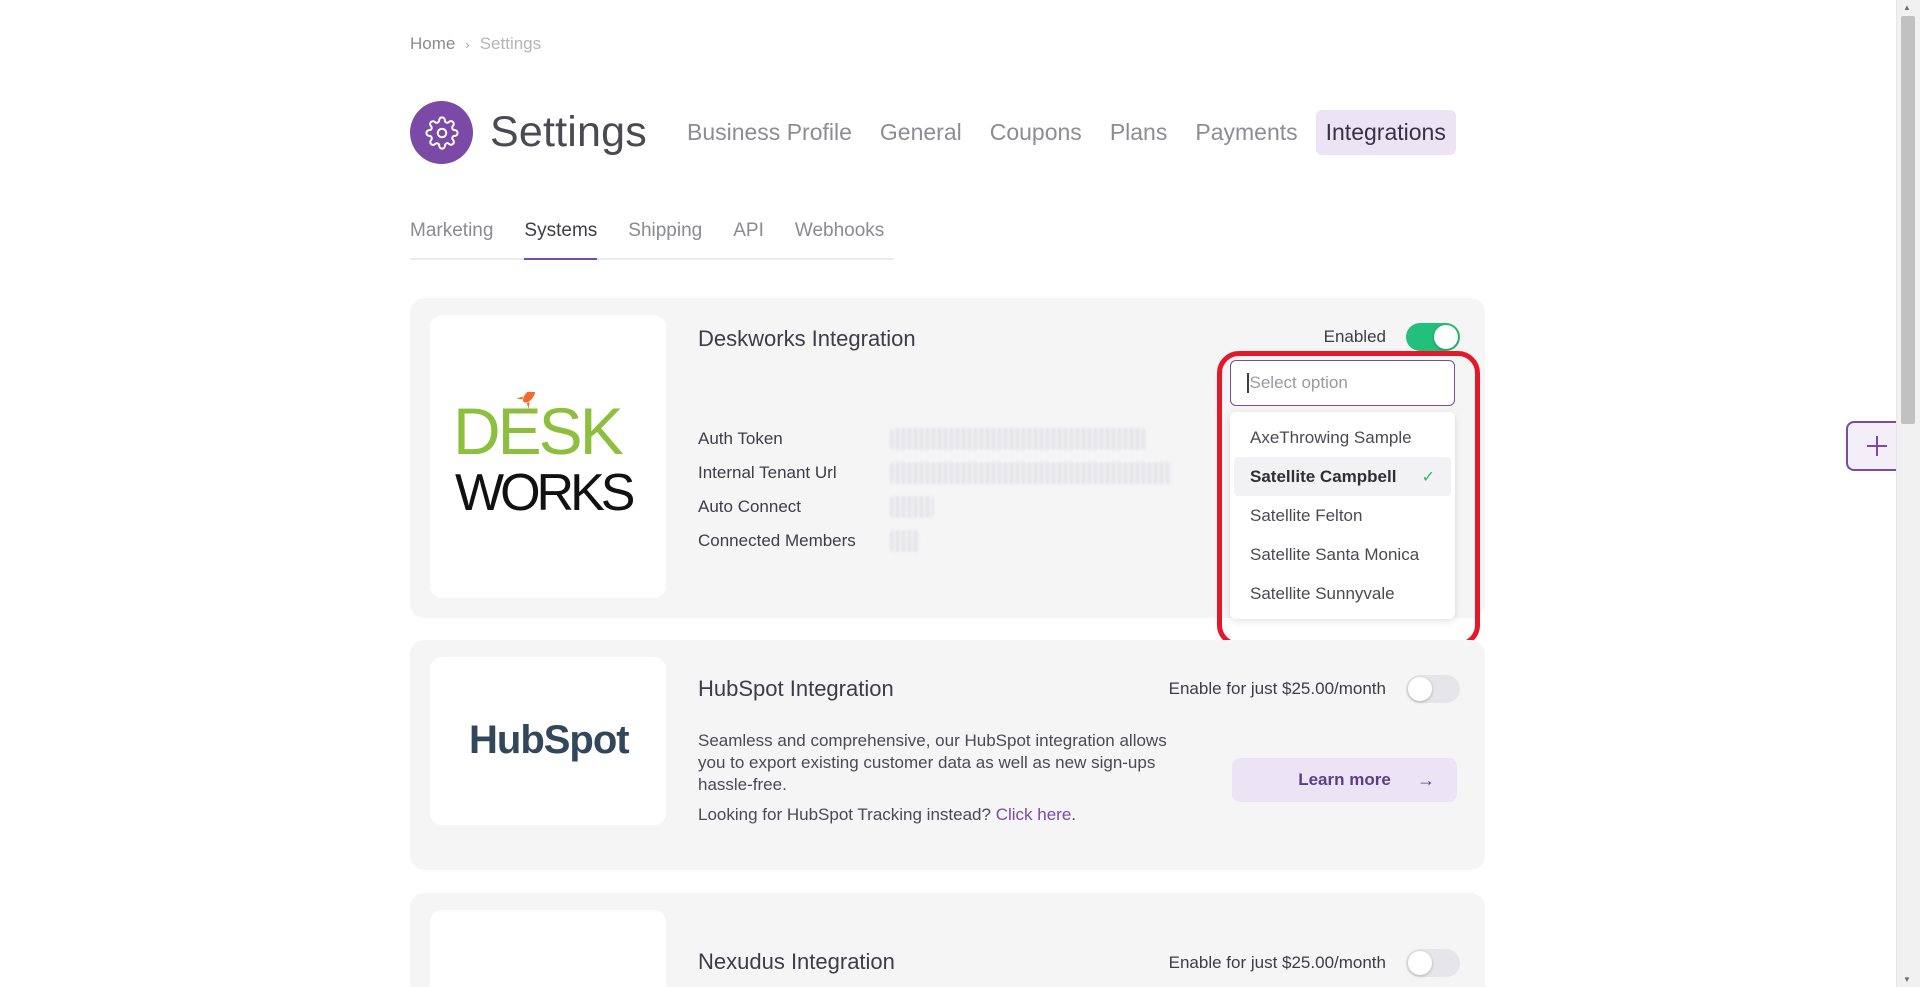  Describe the element at coordinates (1036, 132) in the screenshot. I see `tab-coupons: Coupons` at that location.